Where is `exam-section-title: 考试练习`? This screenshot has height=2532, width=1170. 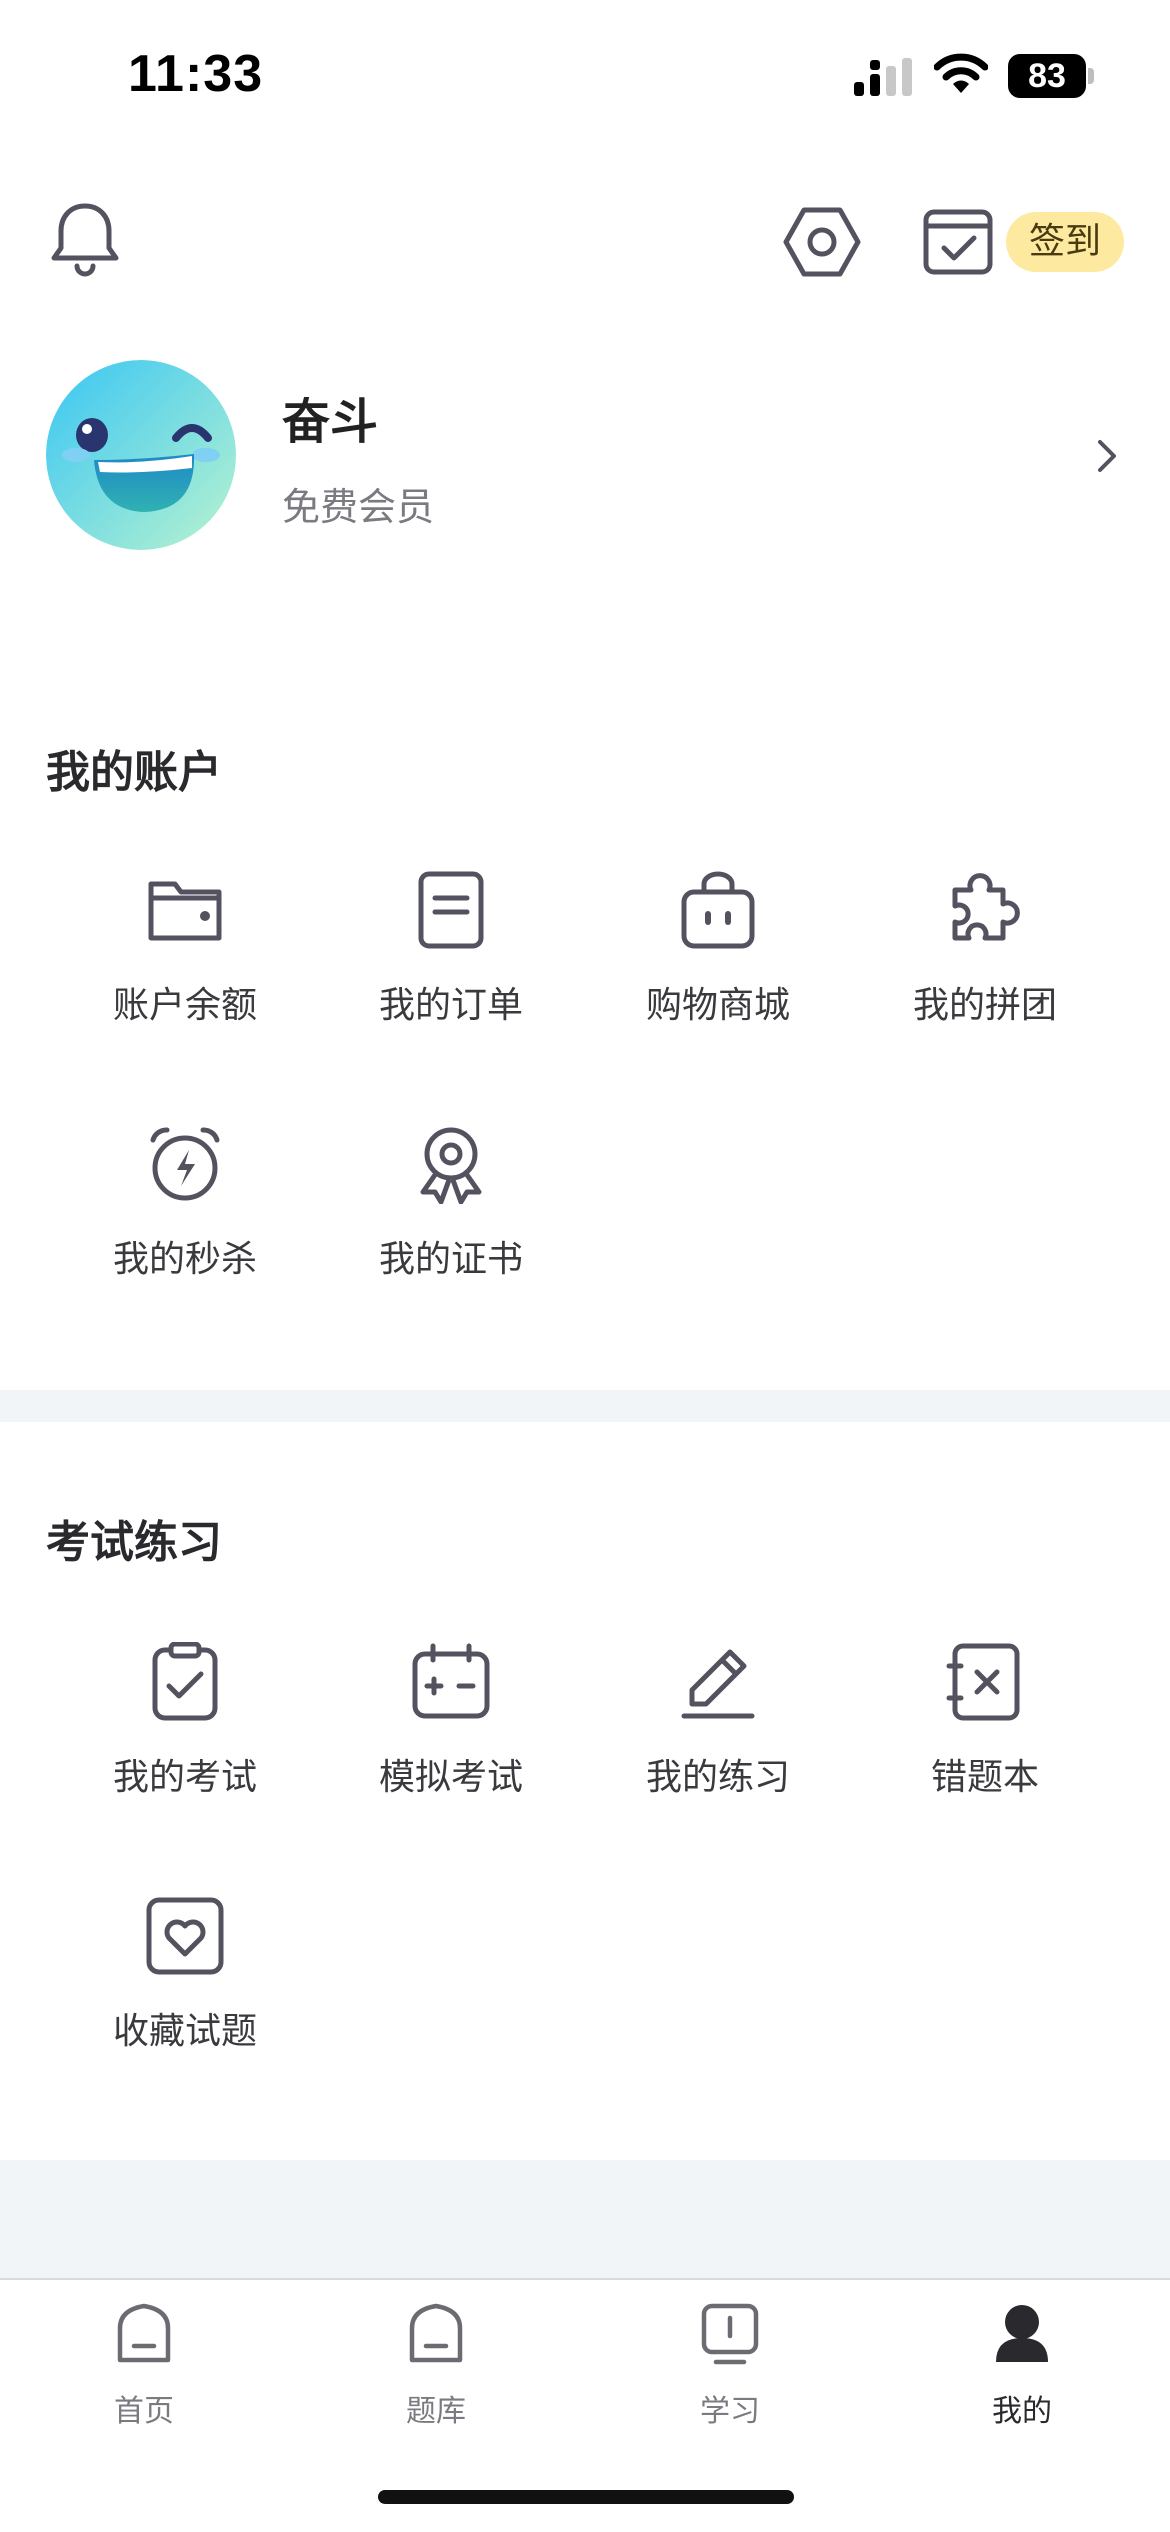
exam-section-title: 考试练习 is located at coordinates (134, 1542).